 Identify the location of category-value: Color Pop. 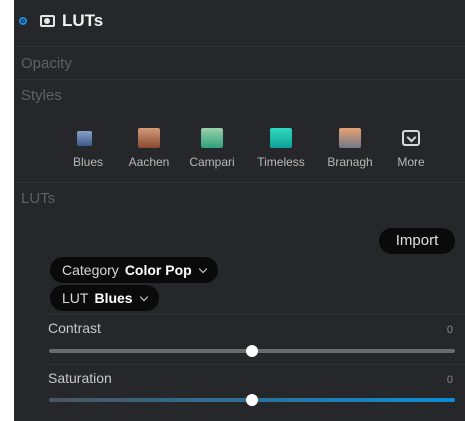
(158, 270).